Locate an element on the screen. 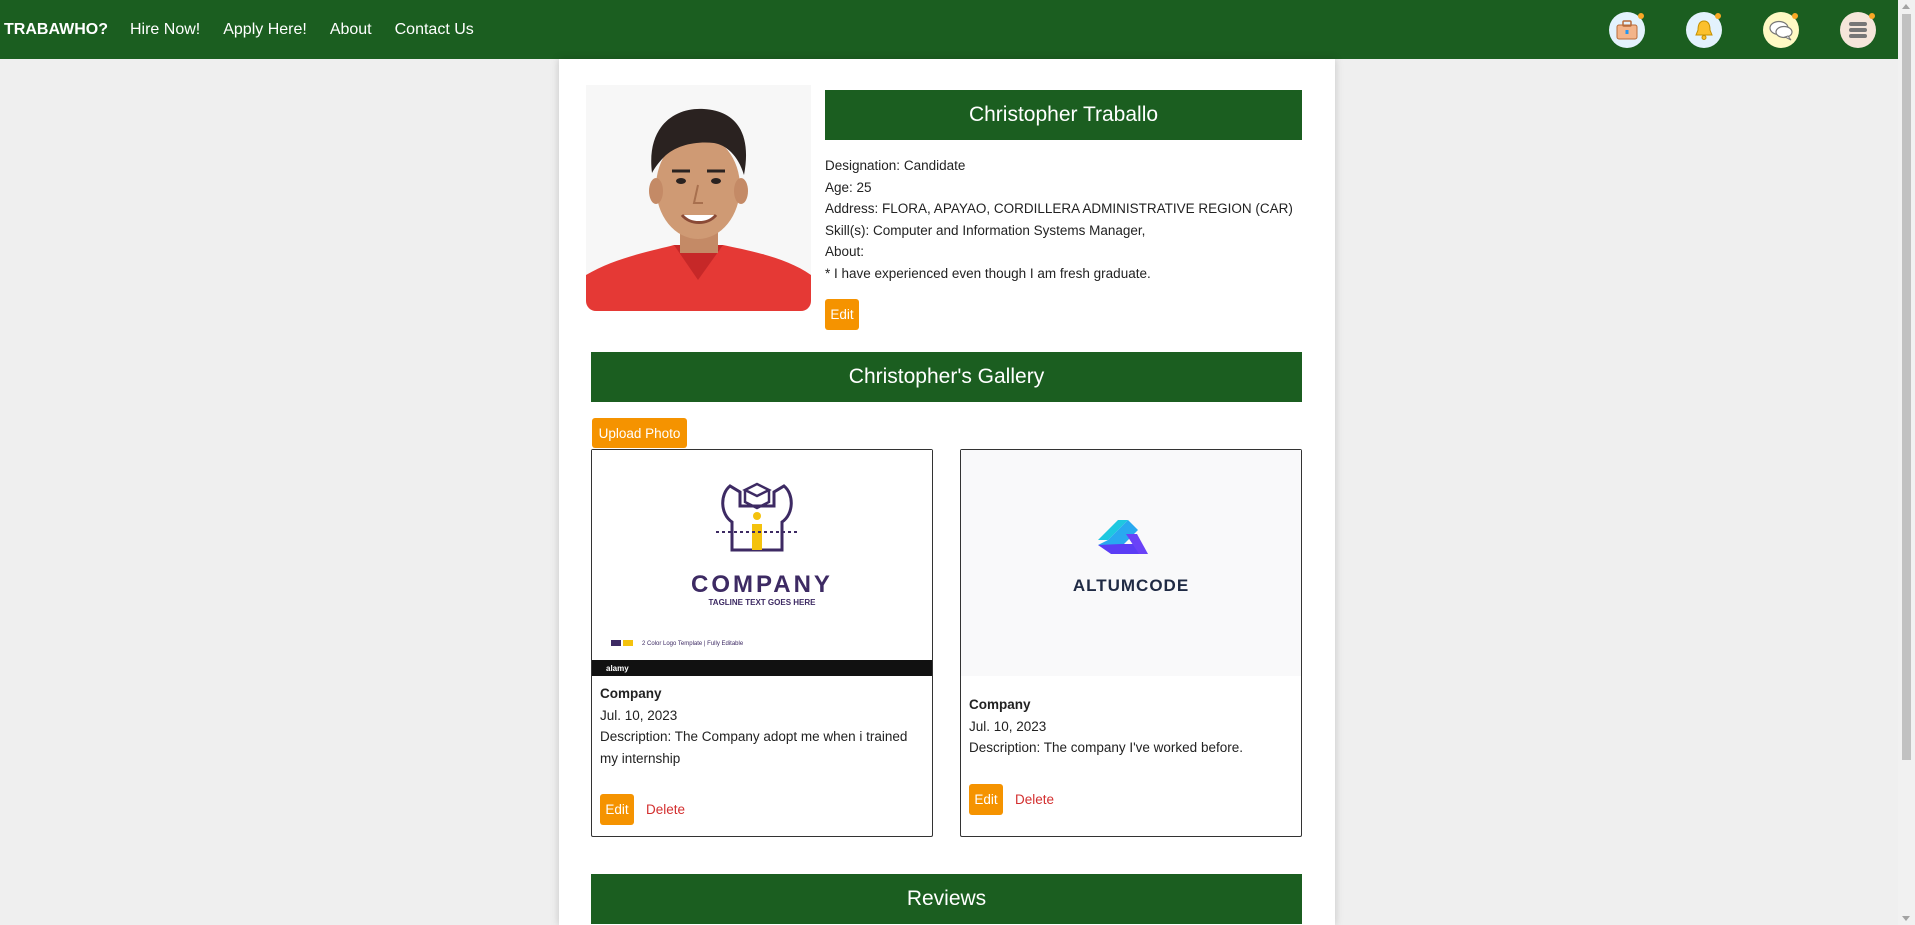  brand-logo-text: TRABAWHO? is located at coordinates (54, 30).